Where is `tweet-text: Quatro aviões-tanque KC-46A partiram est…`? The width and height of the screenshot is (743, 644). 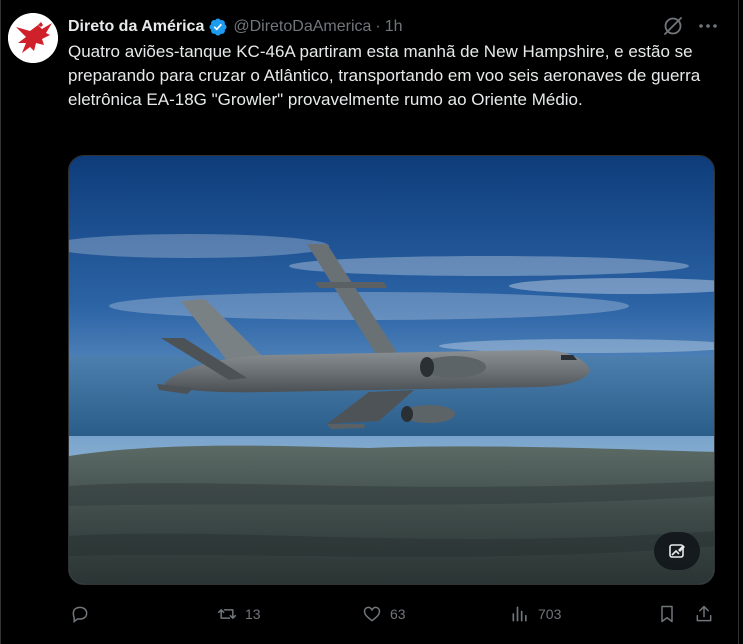 tweet-text: Quatro aviões-tanque KC-46A partiram est… is located at coordinates (386, 75).